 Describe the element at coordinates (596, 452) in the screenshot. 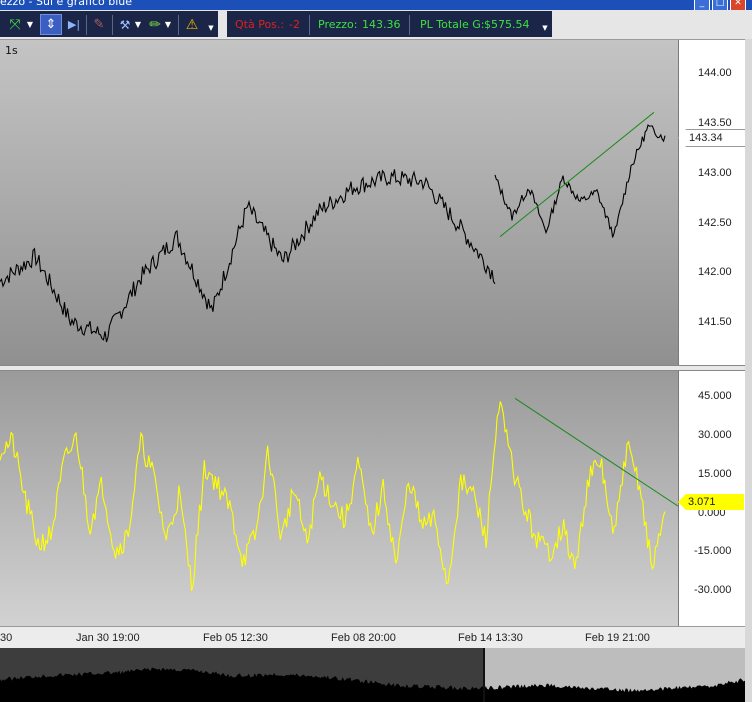

I see `oscillator-trendline` at that location.